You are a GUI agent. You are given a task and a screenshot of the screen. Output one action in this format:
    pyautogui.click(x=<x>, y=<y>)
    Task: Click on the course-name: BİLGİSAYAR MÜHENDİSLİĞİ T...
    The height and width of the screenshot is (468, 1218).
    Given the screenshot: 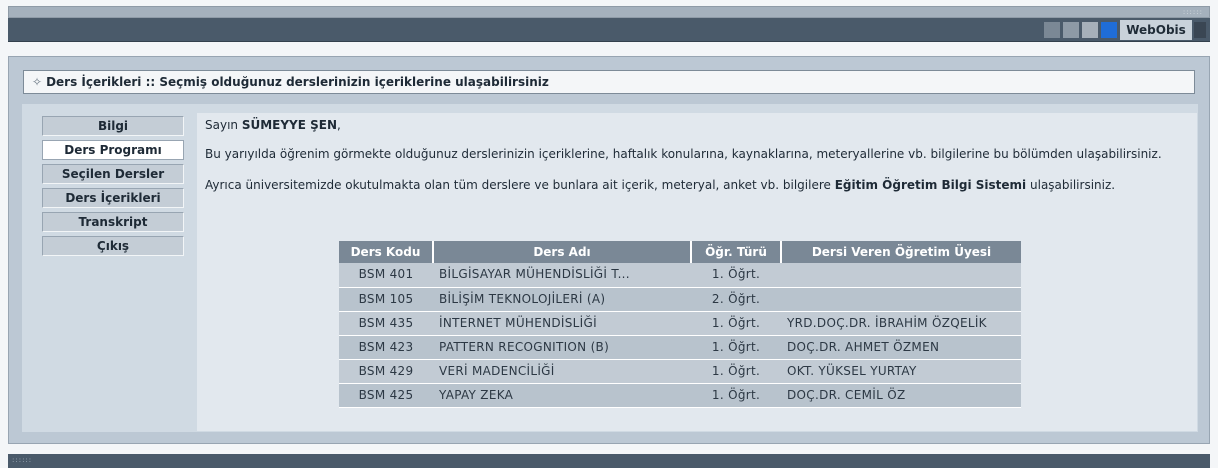 What is the action you would take?
    pyautogui.click(x=562, y=275)
    